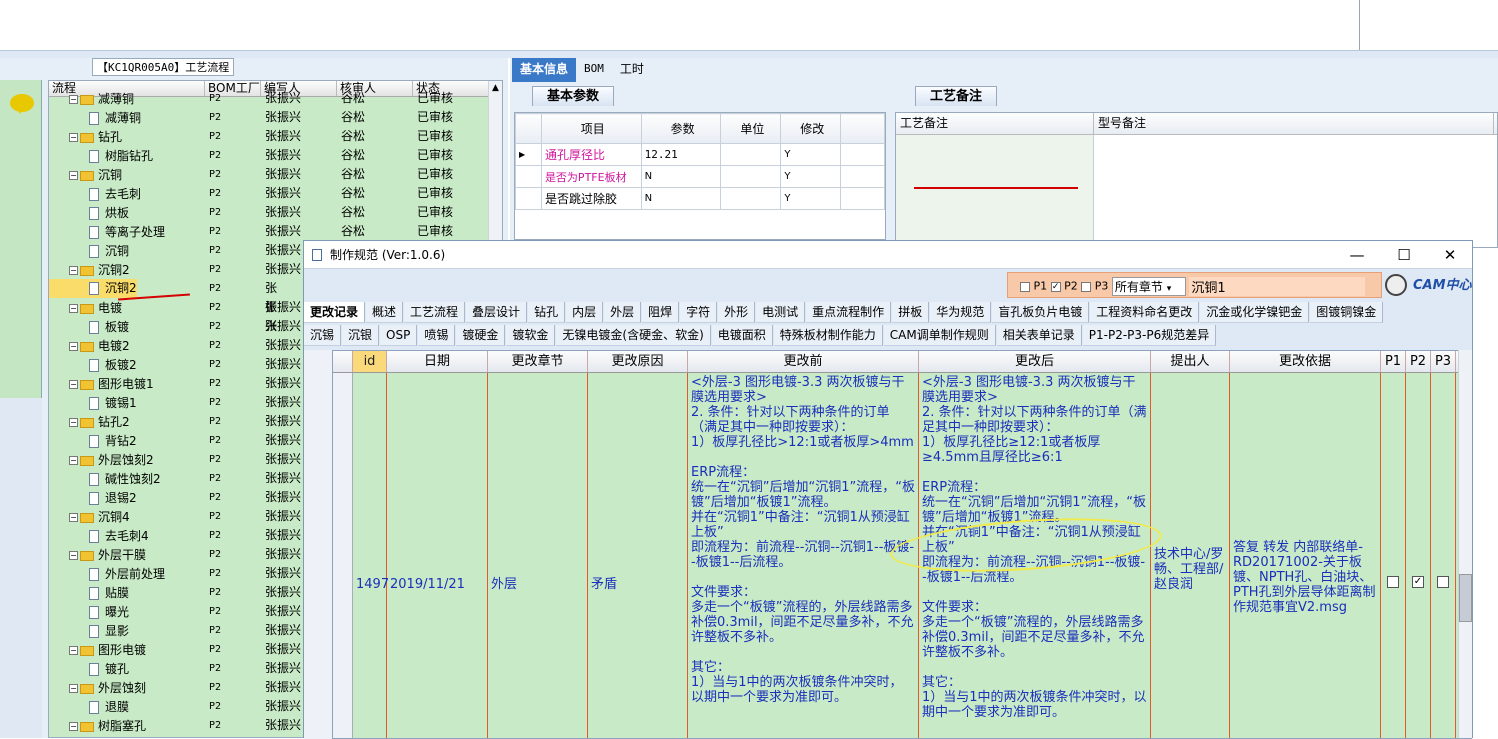 This screenshot has height=739, width=1498. I want to click on tree-node: 等离子处理, so click(107, 231).